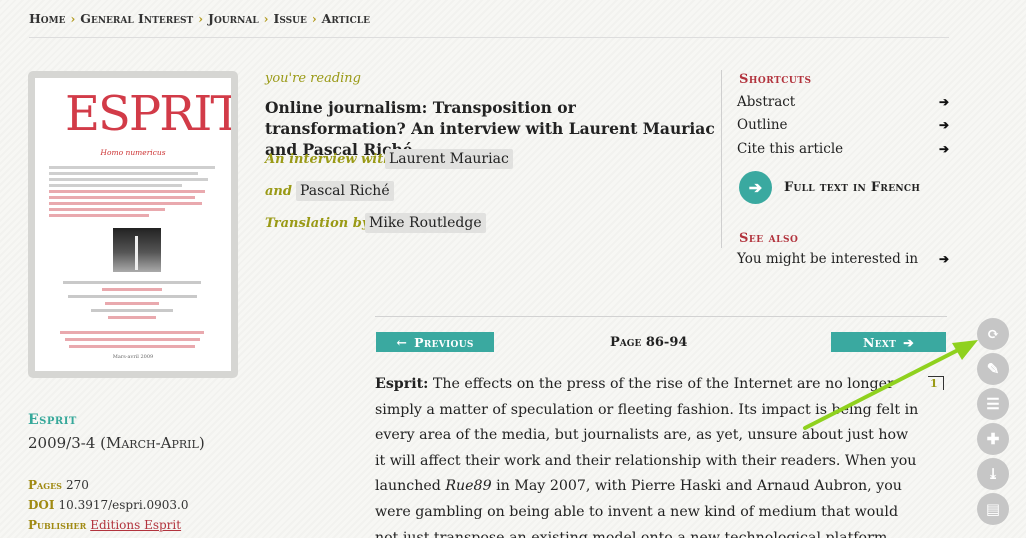 The image size is (1026, 538). What do you see at coordinates (661, 316) in the screenshot?
I see `nav-divider` at bounding box center [661, 316].